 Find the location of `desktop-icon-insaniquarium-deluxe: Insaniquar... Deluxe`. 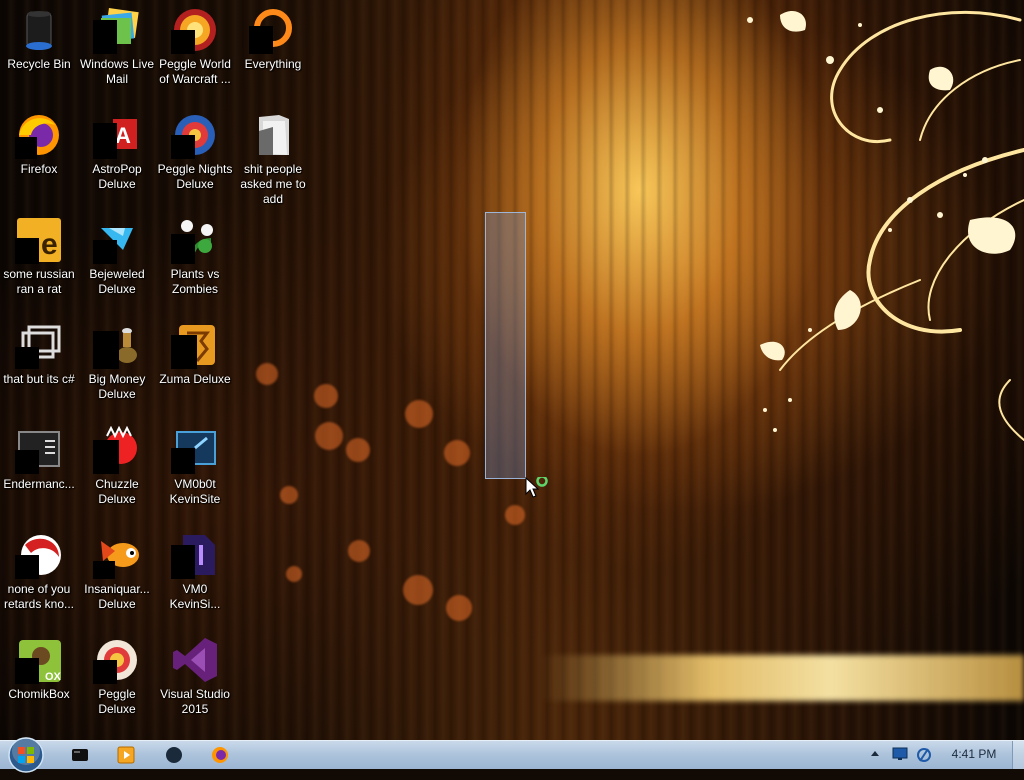

desktop-icon-insaniquarium-deluxe: Insaniquar... Deluxe is located at coordinates (117, 571).